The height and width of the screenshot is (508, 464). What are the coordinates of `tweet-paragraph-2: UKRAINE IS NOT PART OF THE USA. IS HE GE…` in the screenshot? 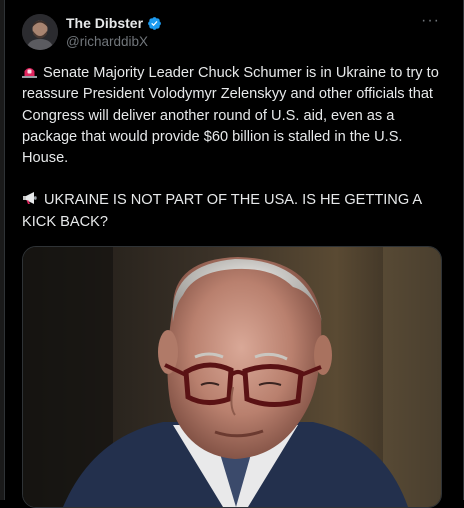 It's located at (233, 211).